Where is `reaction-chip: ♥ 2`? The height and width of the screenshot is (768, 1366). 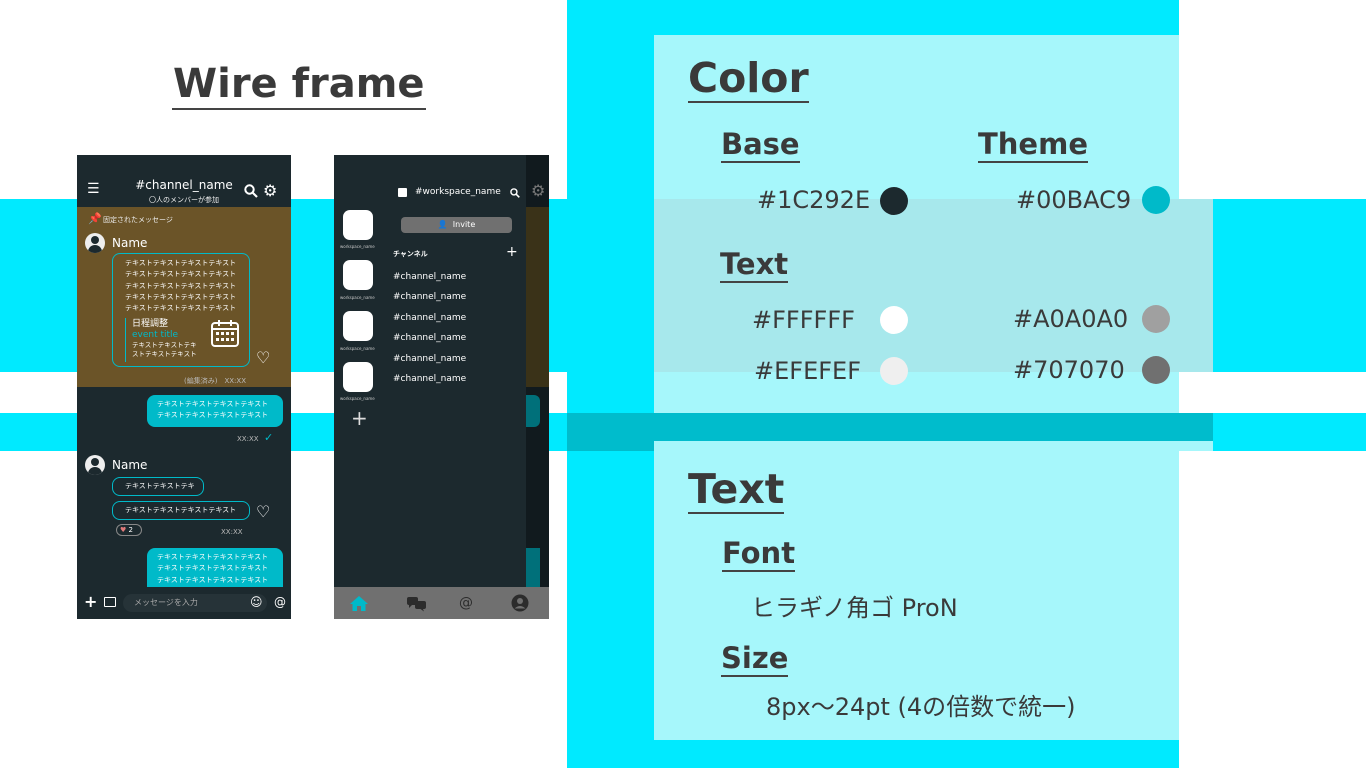
reaction-chip: ♥ 2 is located at coordinates (129, 530).